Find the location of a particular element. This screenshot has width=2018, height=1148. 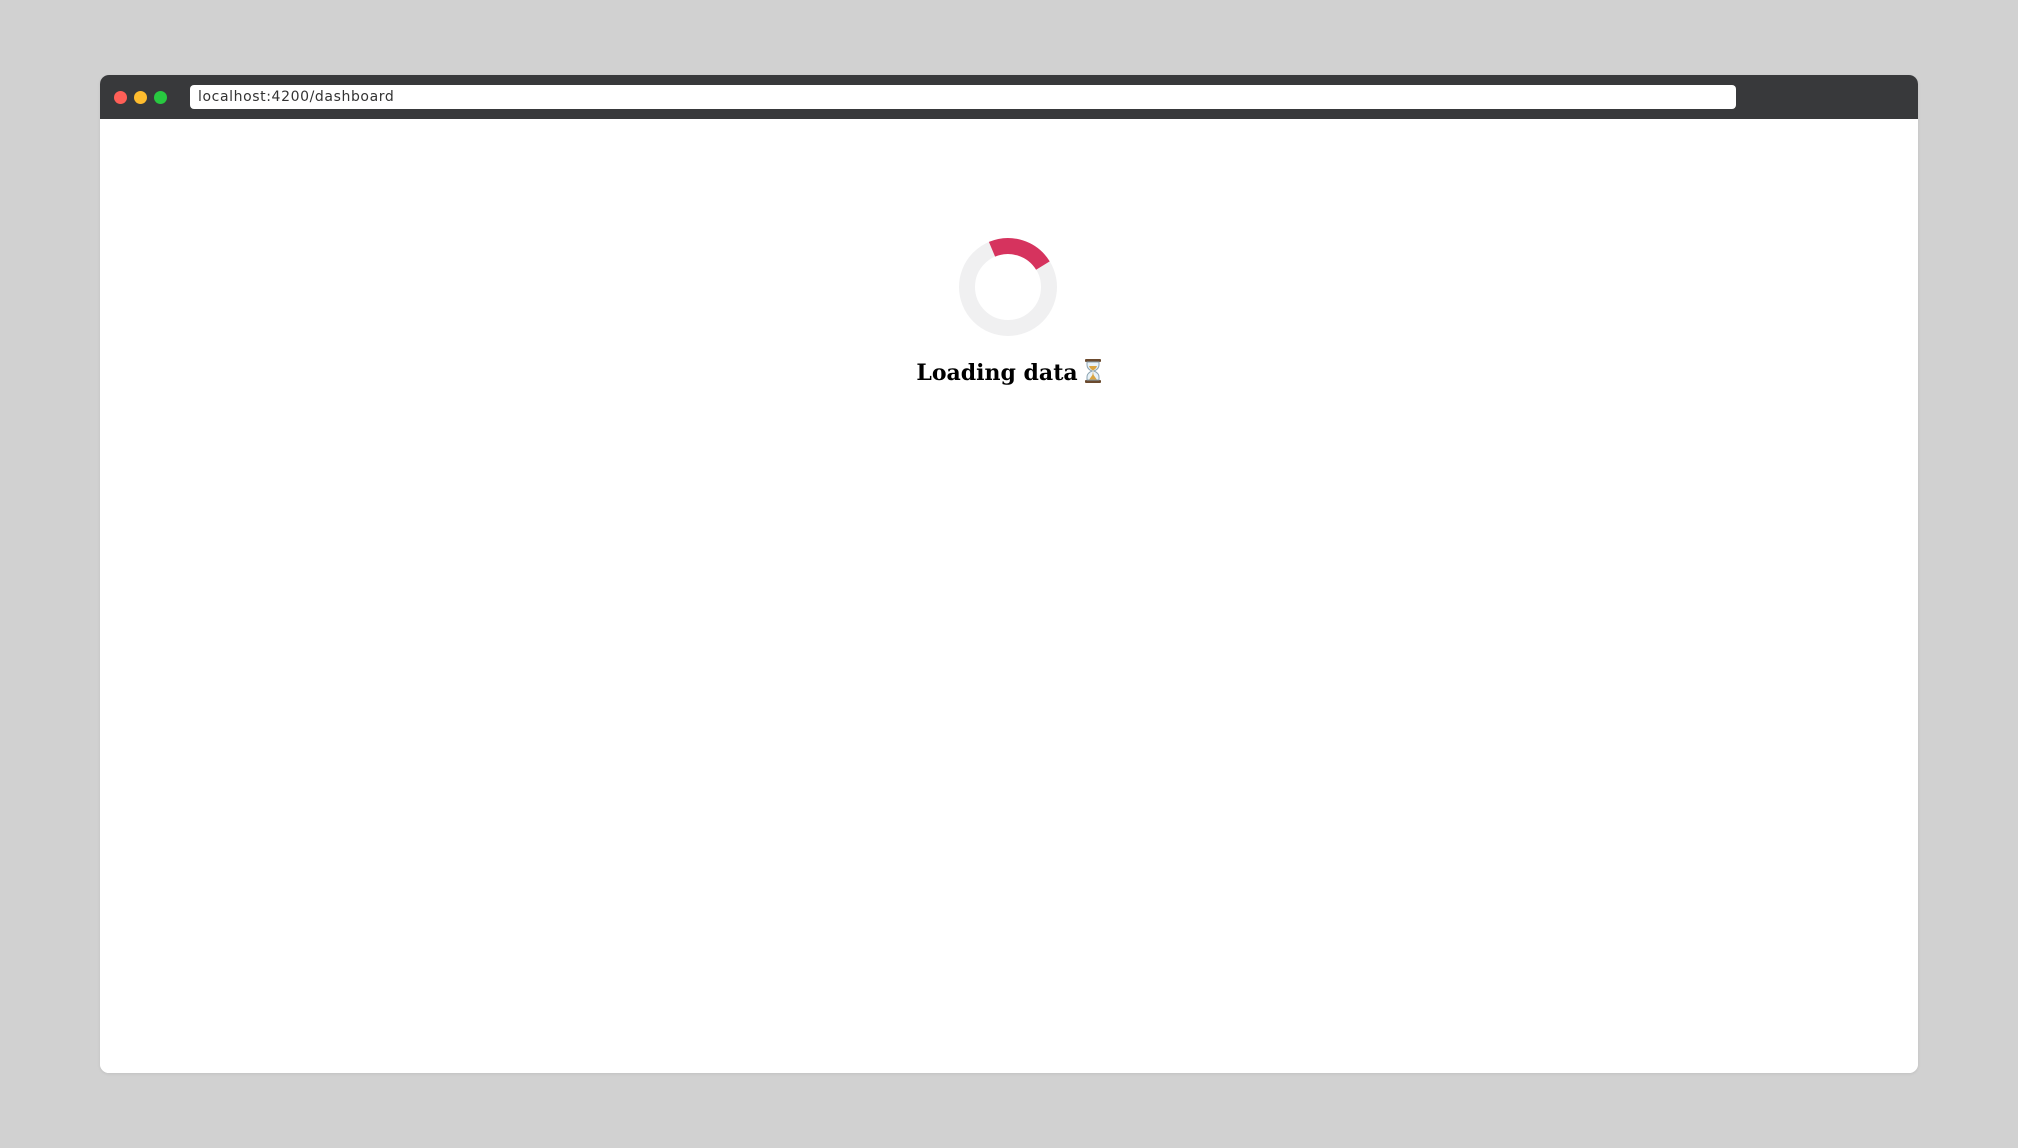

spinner-arc is located at coordinates (1019, 254).